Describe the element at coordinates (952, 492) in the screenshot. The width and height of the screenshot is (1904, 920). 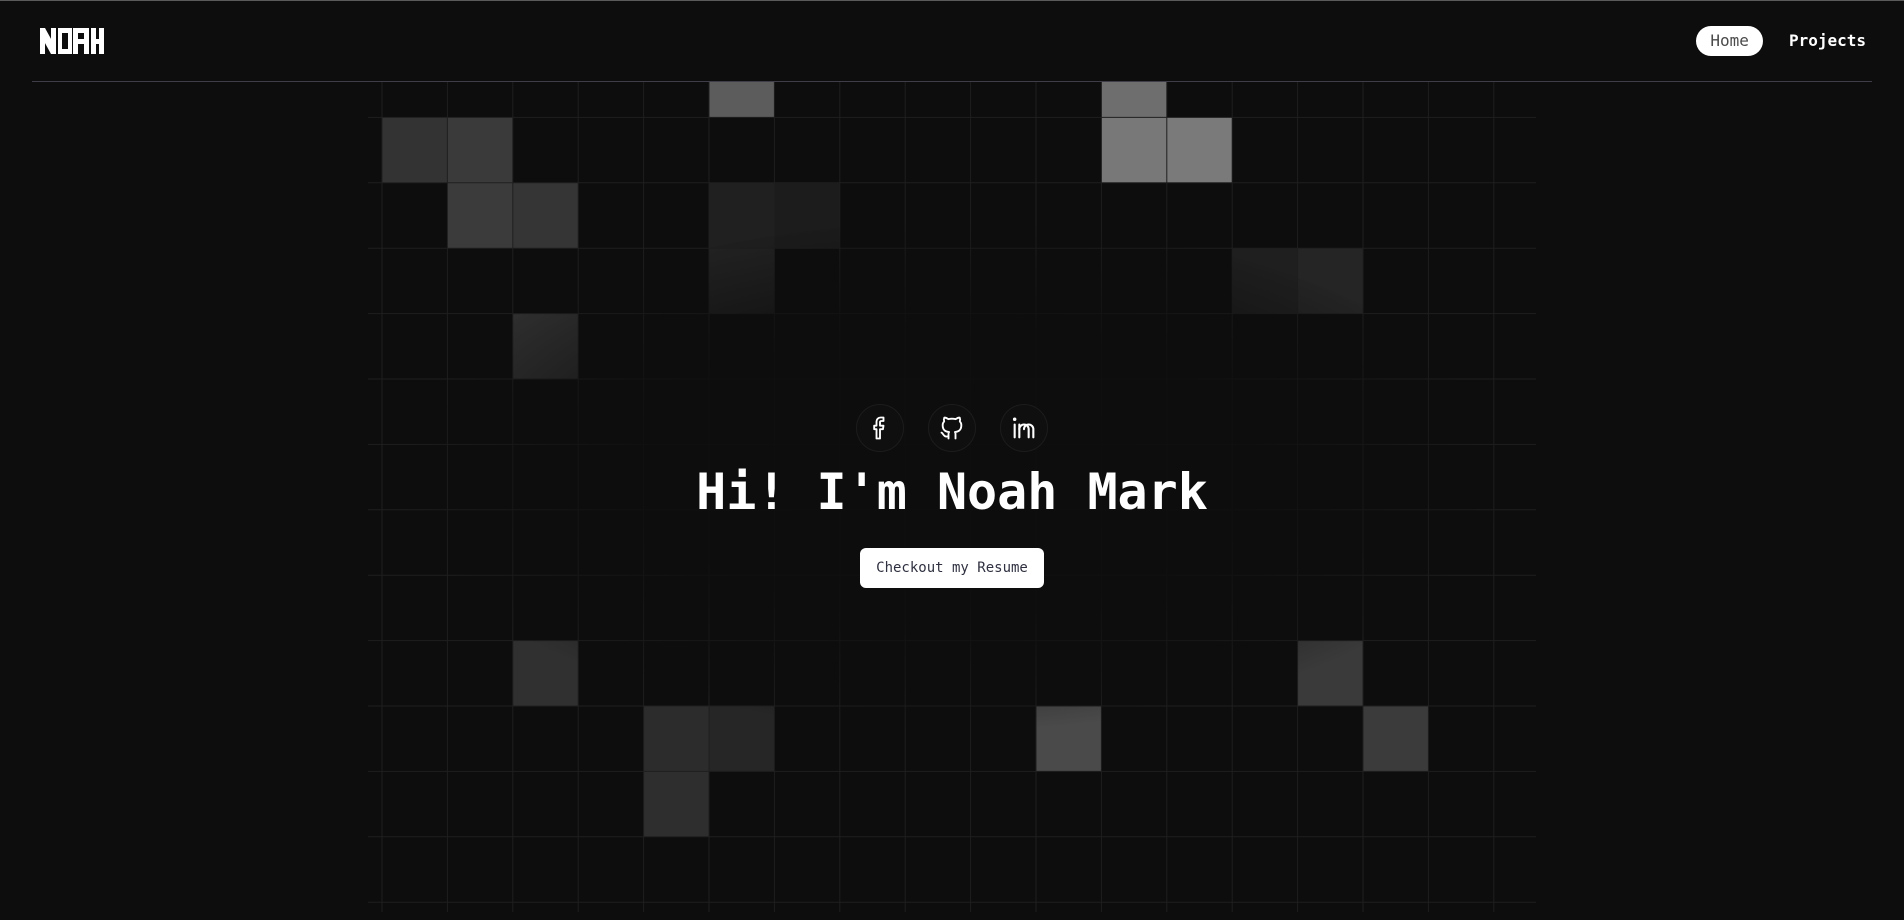
I see `hero-title: Hi! I'm Noah Mark` at that location.